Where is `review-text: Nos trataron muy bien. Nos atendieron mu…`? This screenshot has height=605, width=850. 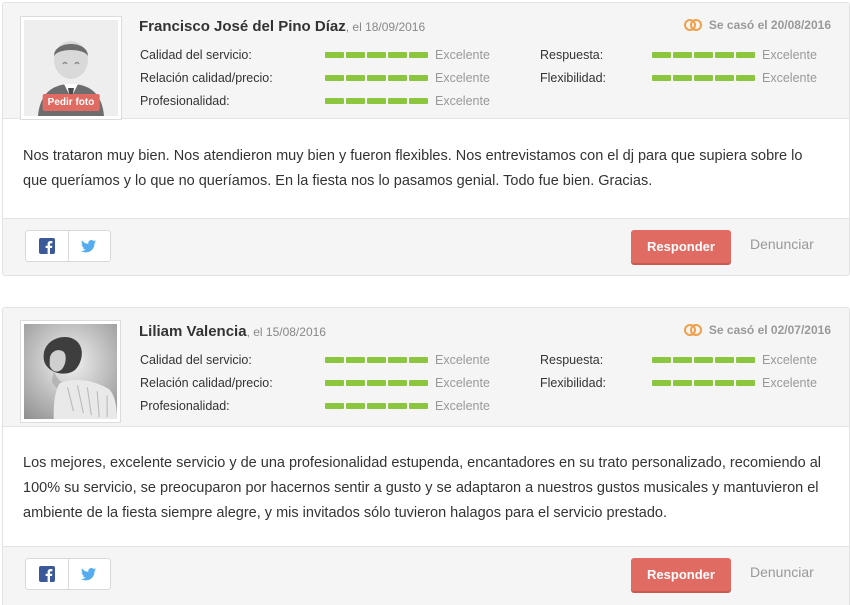
review-text: Nos trataron muy bien. Nos atendieron mu… is located at coordinates (413, 168).